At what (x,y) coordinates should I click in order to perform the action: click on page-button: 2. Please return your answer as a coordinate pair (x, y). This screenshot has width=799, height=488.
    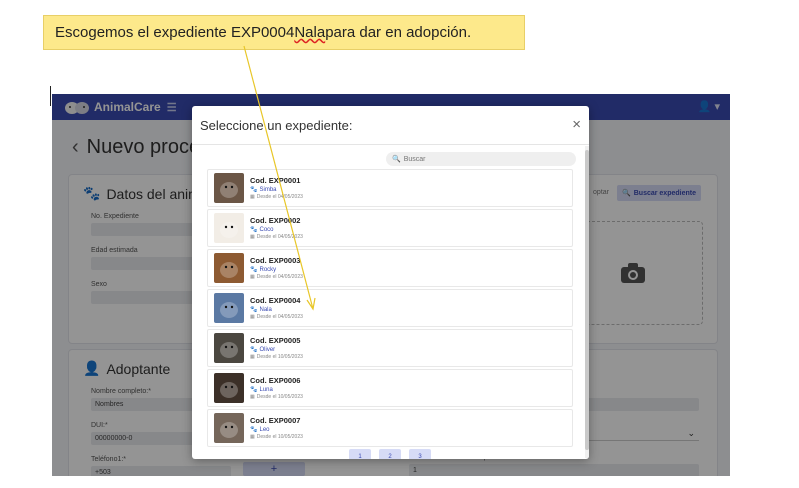
    Looking at the image, I should click on (390, 454).